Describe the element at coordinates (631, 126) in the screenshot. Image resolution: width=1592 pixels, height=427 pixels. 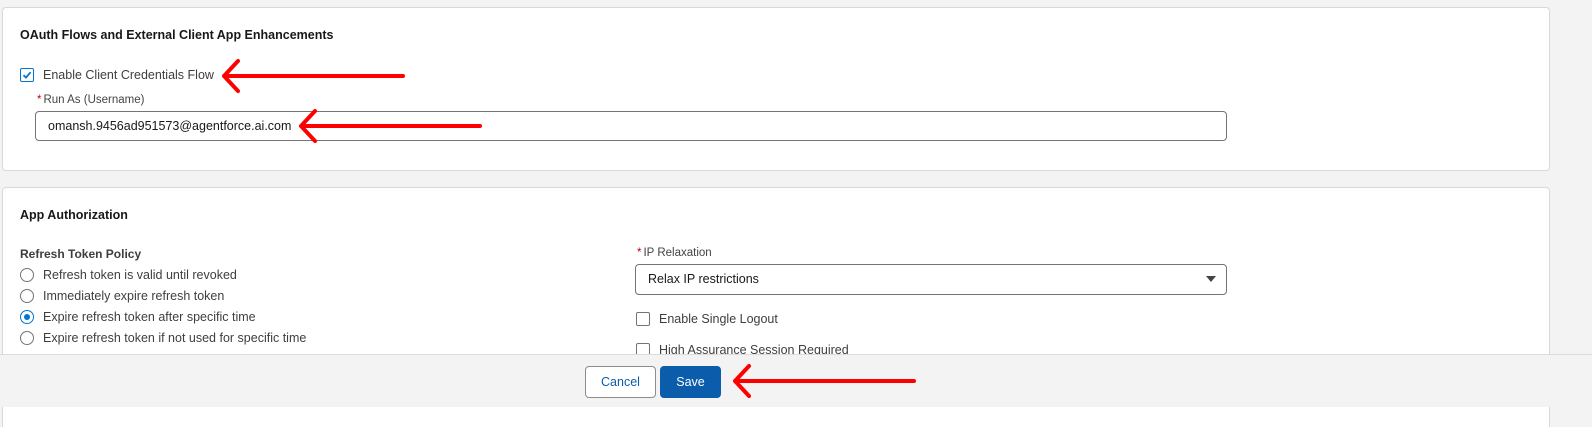
I see `run-as-username-input: omansh.9456ad951573@agentforce.ai.com` at that location.